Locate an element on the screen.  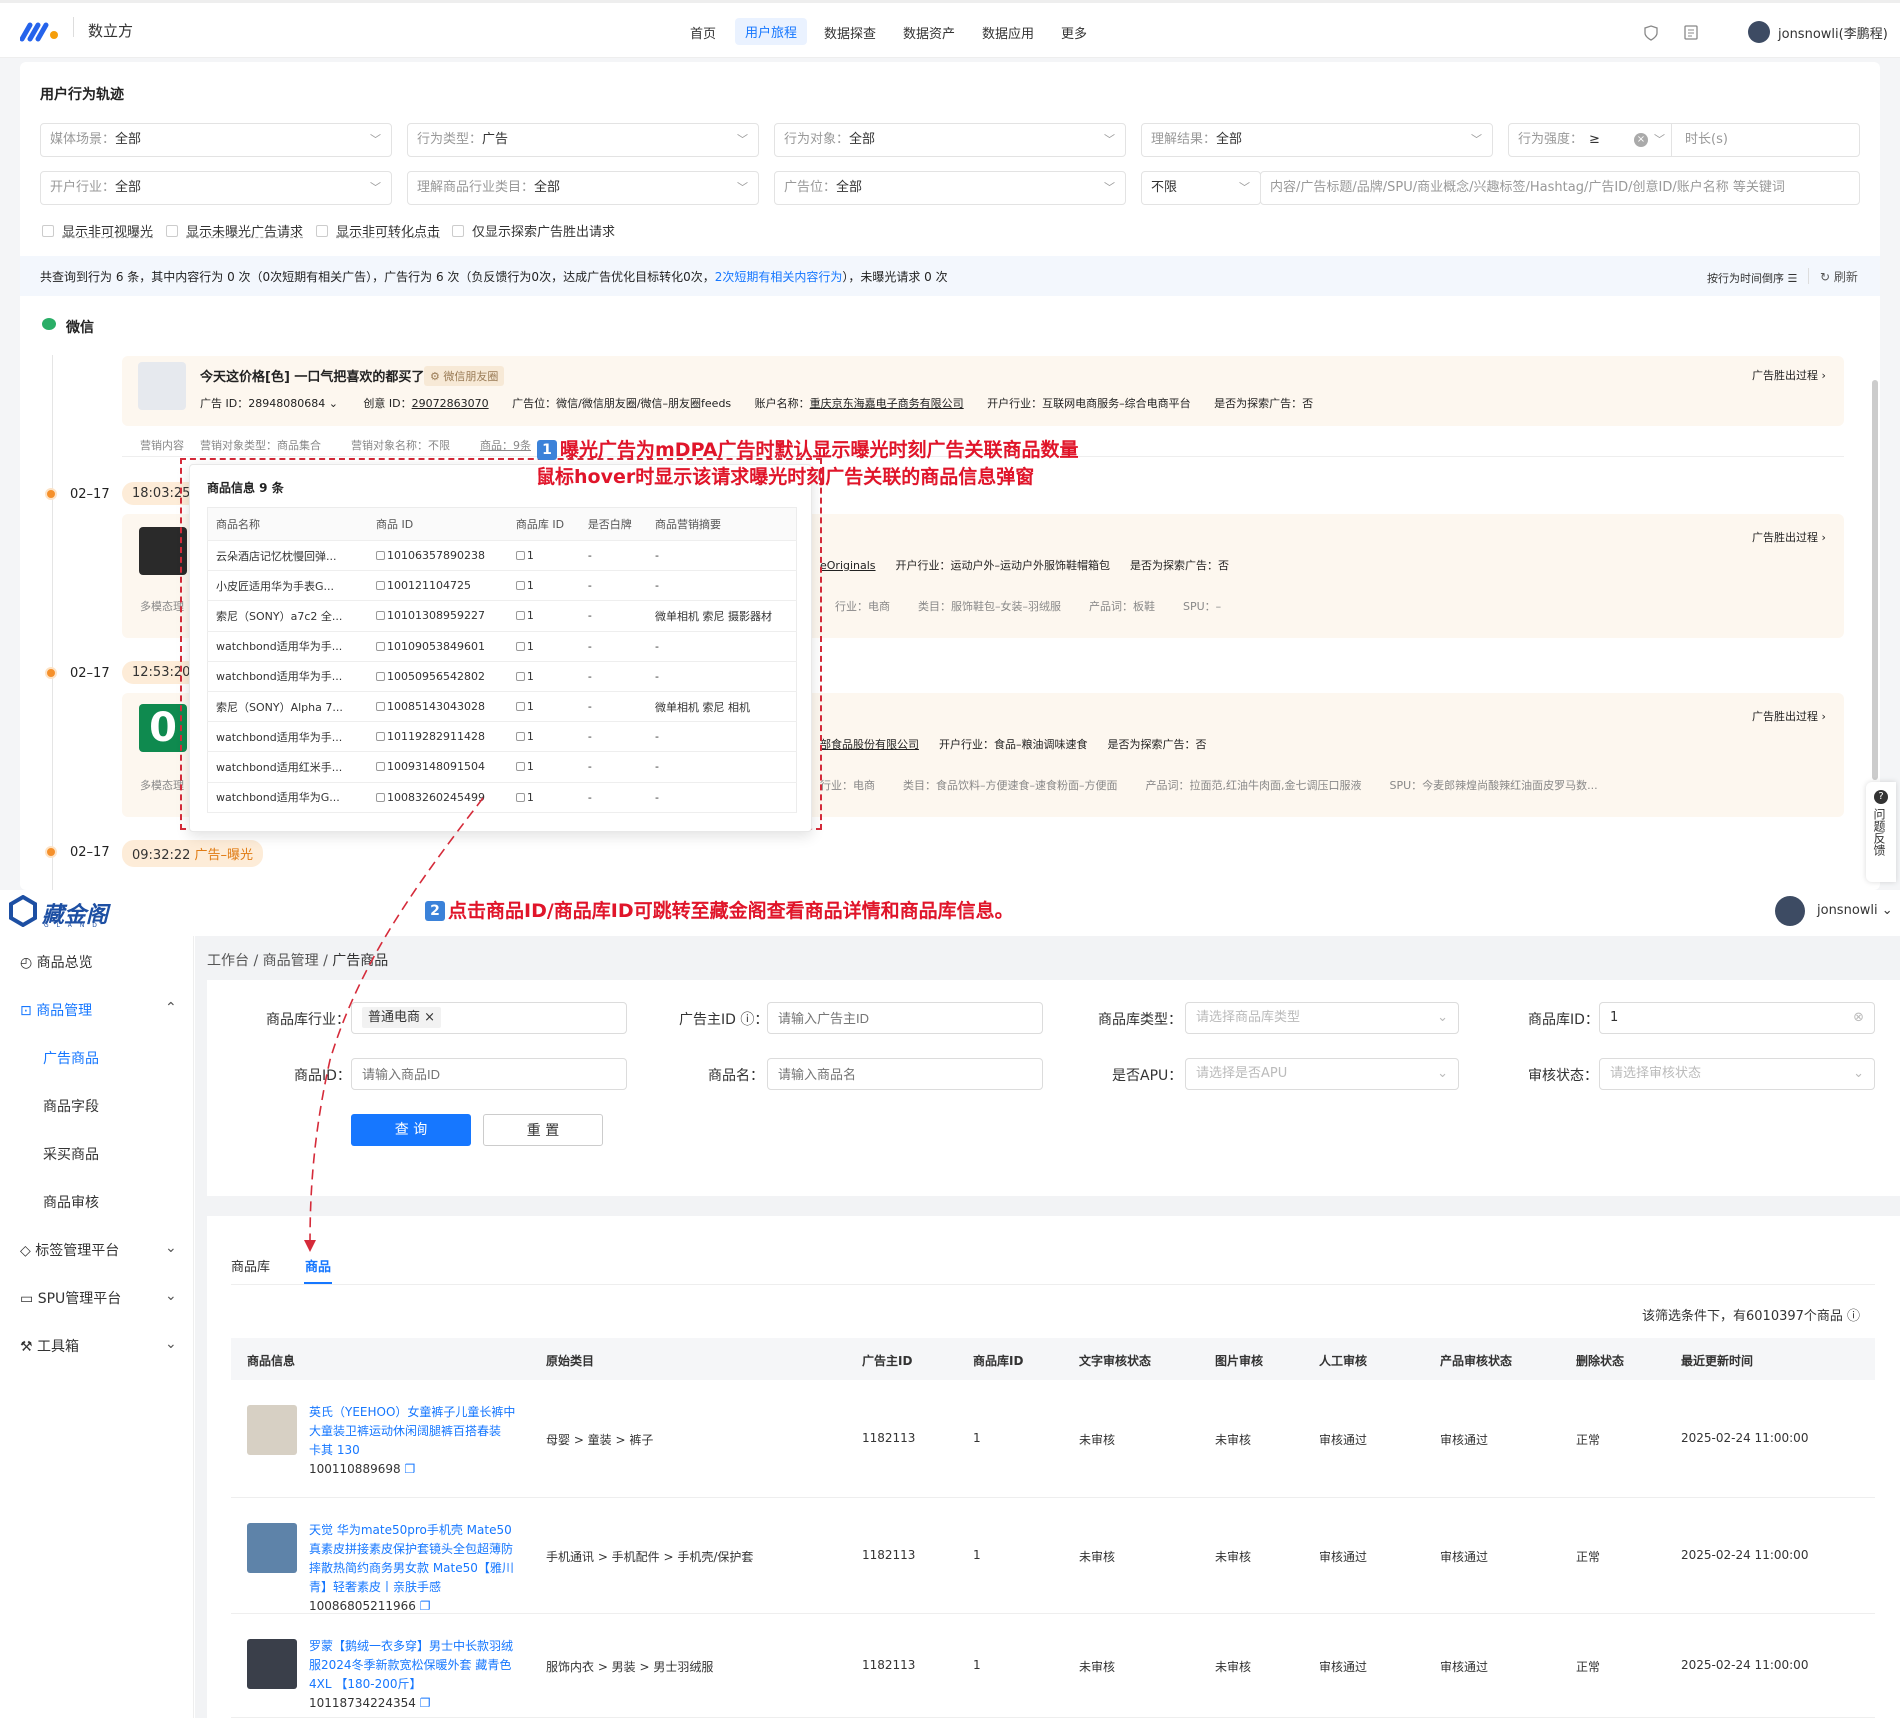
nav-more: 更多 is located at coordinates (1074, 32).